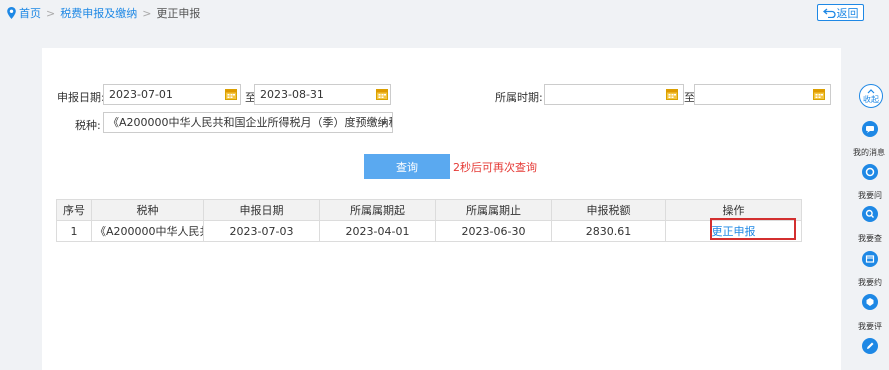  Describe the element at coordinates (870, 238) in the screenshot. I see `sidebar-item-query: 我要查` at that location.